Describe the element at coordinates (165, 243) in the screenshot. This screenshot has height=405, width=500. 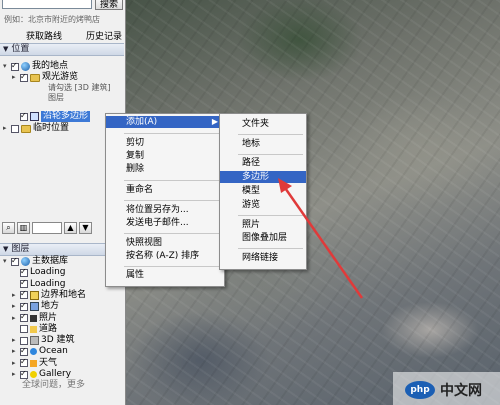
I see `menu-item-snapshot: 快照视图` at that location.